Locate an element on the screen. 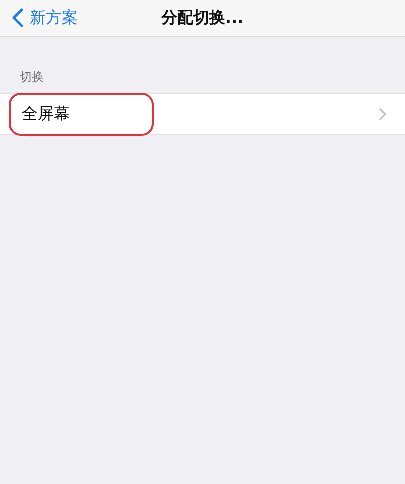 This screenshot has width=405, height=484. row-label: 全屏幕 is located at coordinates (46, 114).